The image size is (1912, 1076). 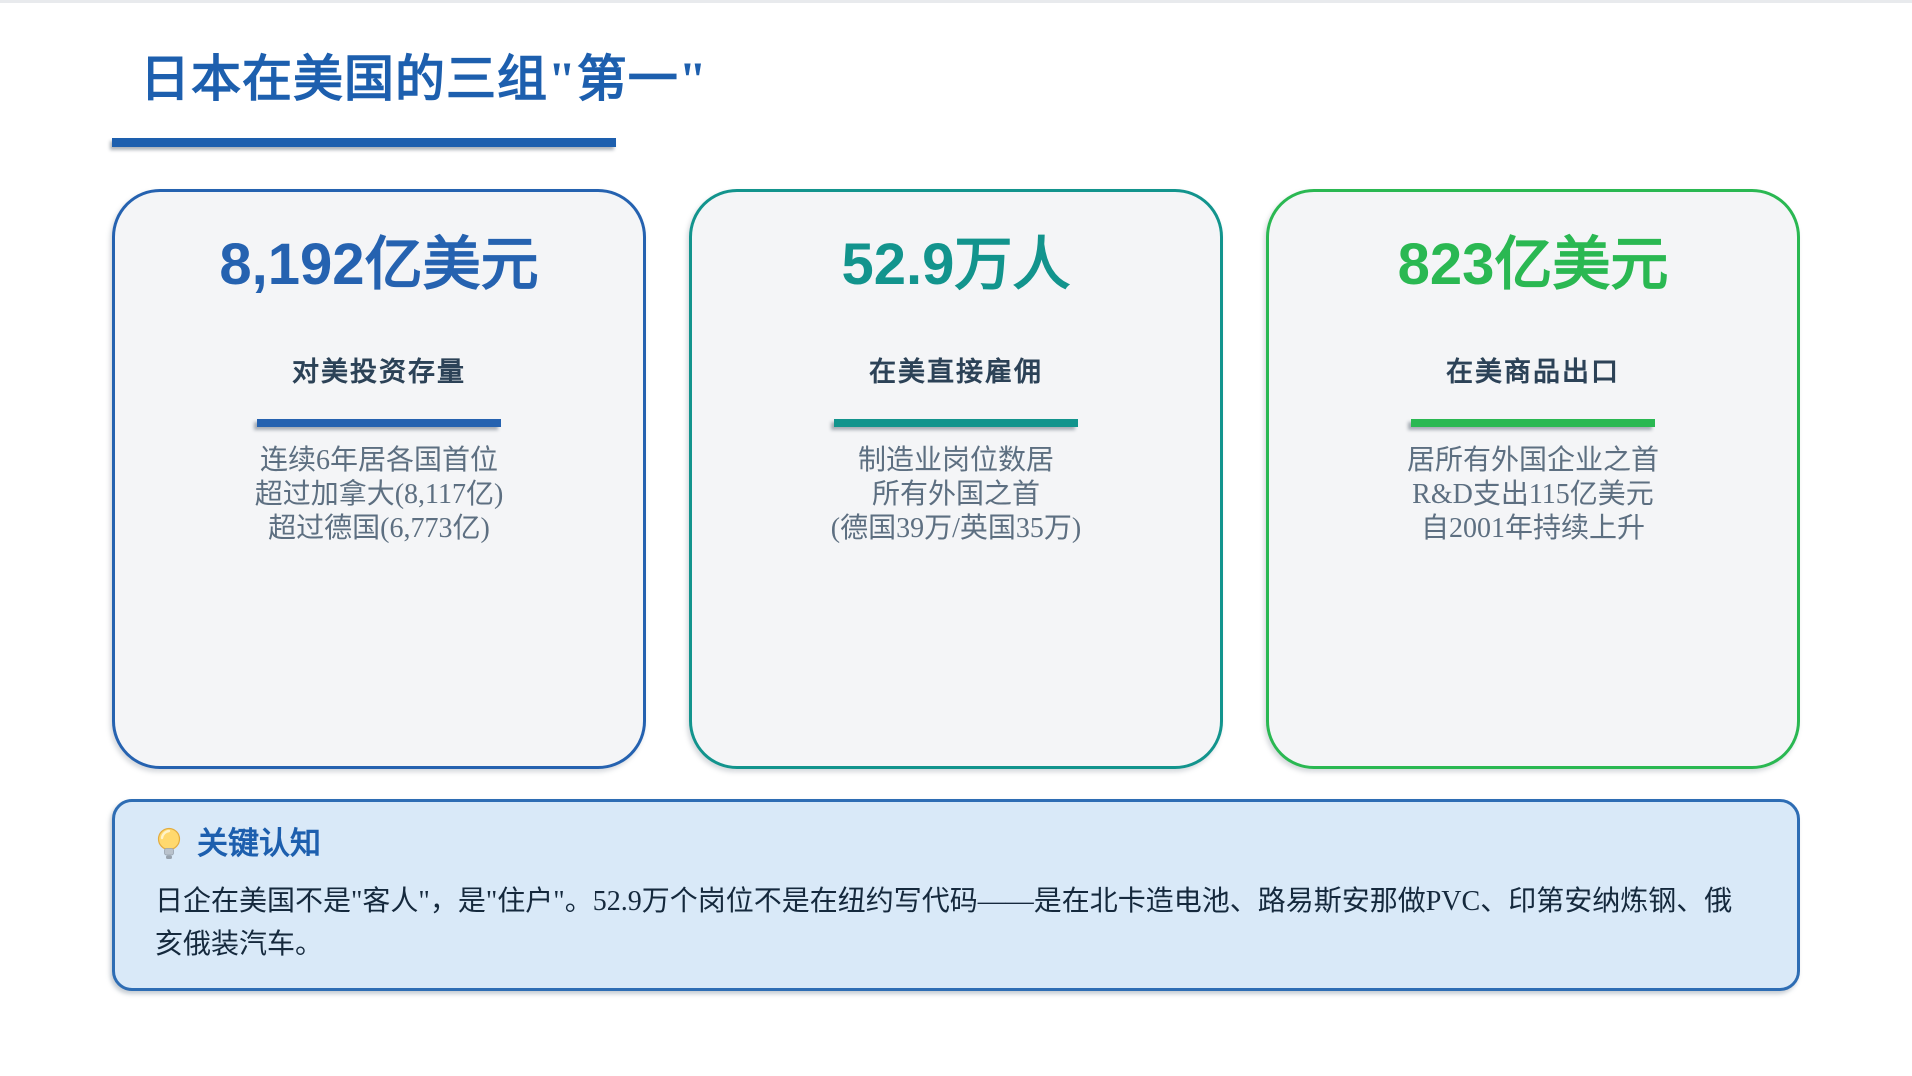 I want to click on stat-detail-line: 自2001年持续上升, so click(x=1532, y=528).